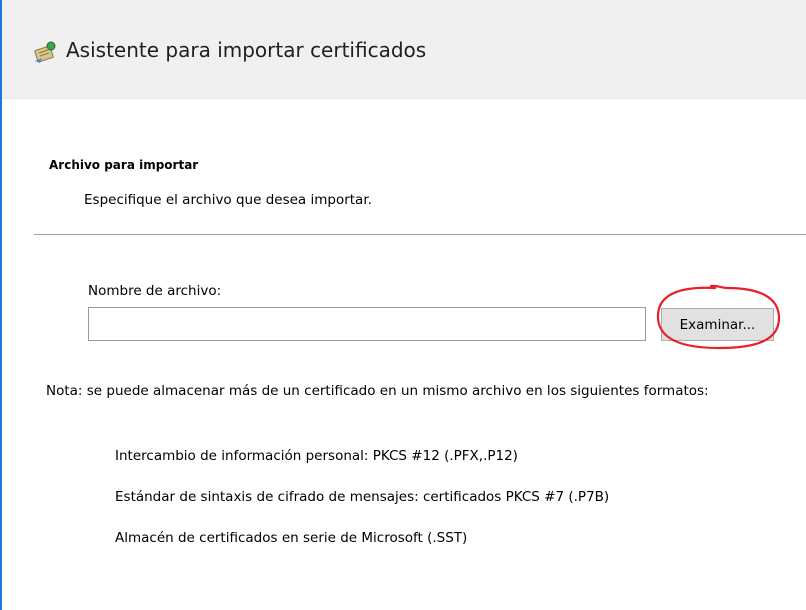 The width and height of the screenshot is (806, 610). What do you see at coordinates (45, 52) in the screenshot?
I see `certificate-wizard-icon` at bounding box center [45, 52].